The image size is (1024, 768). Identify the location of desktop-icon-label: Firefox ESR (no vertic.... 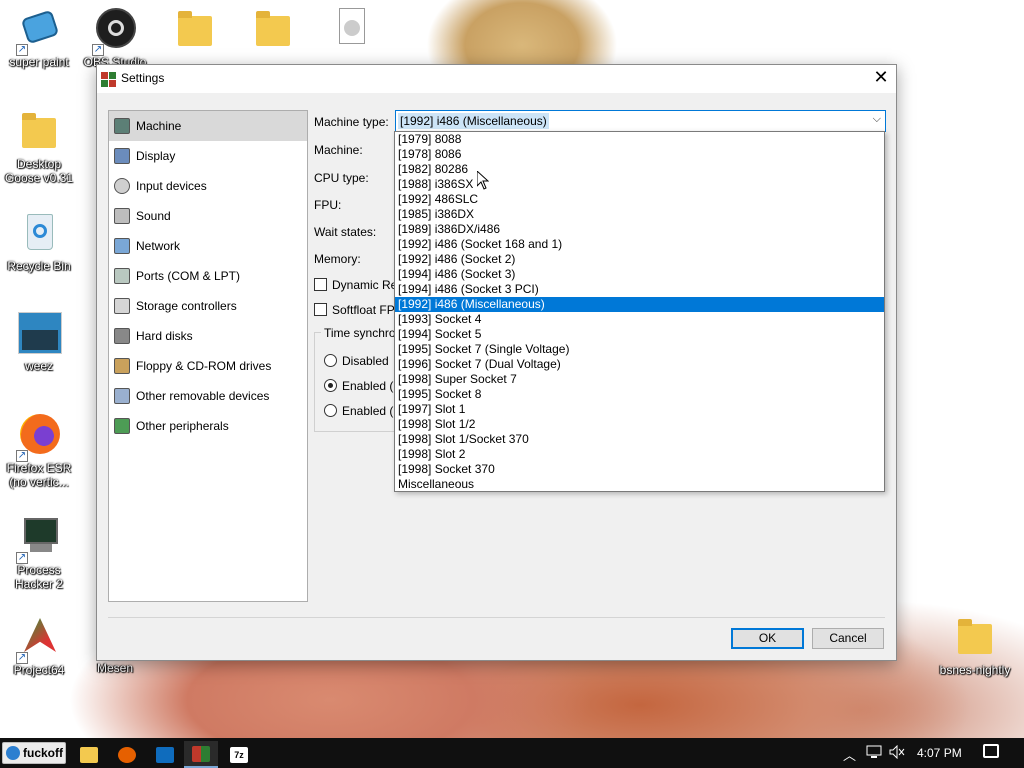
(39, 475).